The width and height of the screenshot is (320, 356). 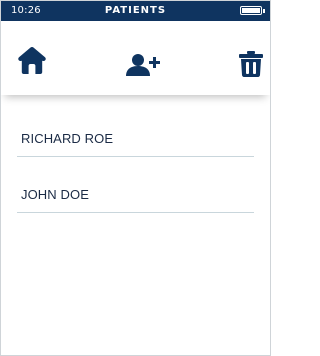 I want to click on battery-full-icon, so click(x=252, y=10).